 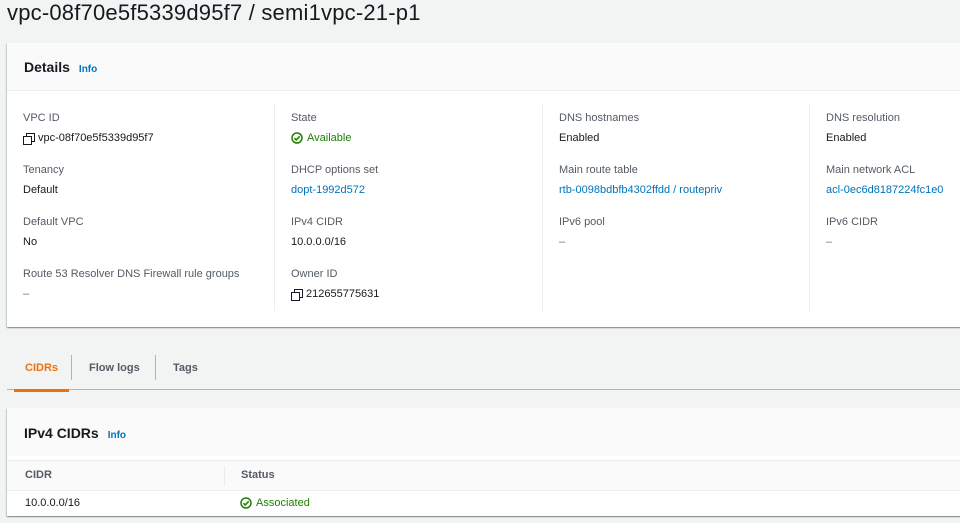 I want to click on details-title: Details, so click(x=47, y=67).